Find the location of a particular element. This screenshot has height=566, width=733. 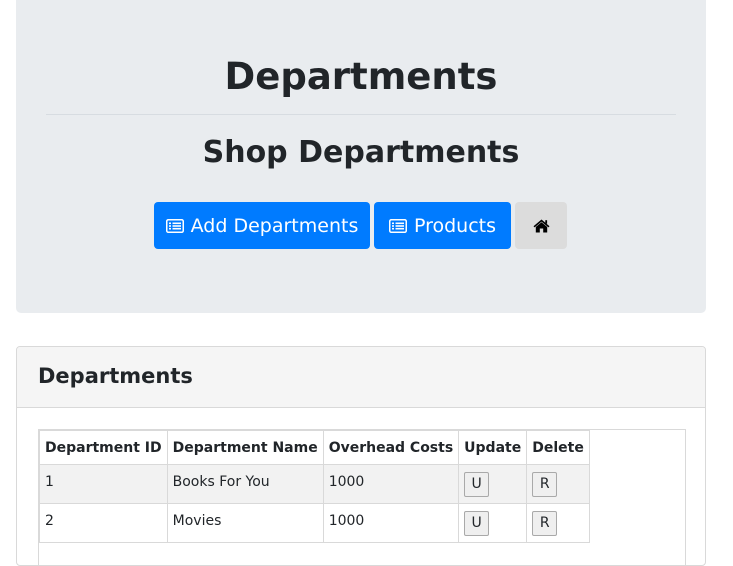

home-button is located at coordinates (541, 225).